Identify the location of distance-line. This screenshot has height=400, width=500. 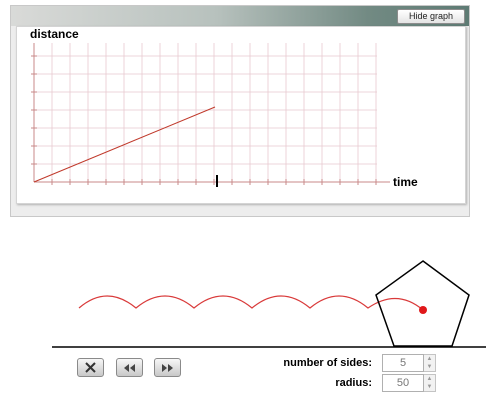
(124, 144).